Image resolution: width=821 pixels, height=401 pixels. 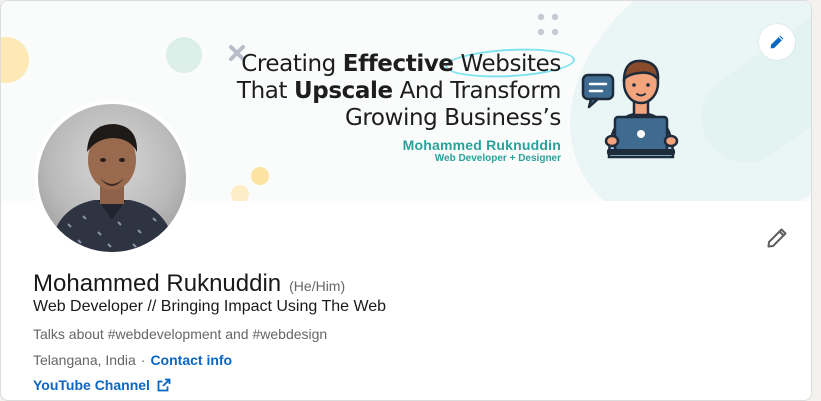 I want to click on banner-role: Web Developer + Designer, so click(x=497, y=158).